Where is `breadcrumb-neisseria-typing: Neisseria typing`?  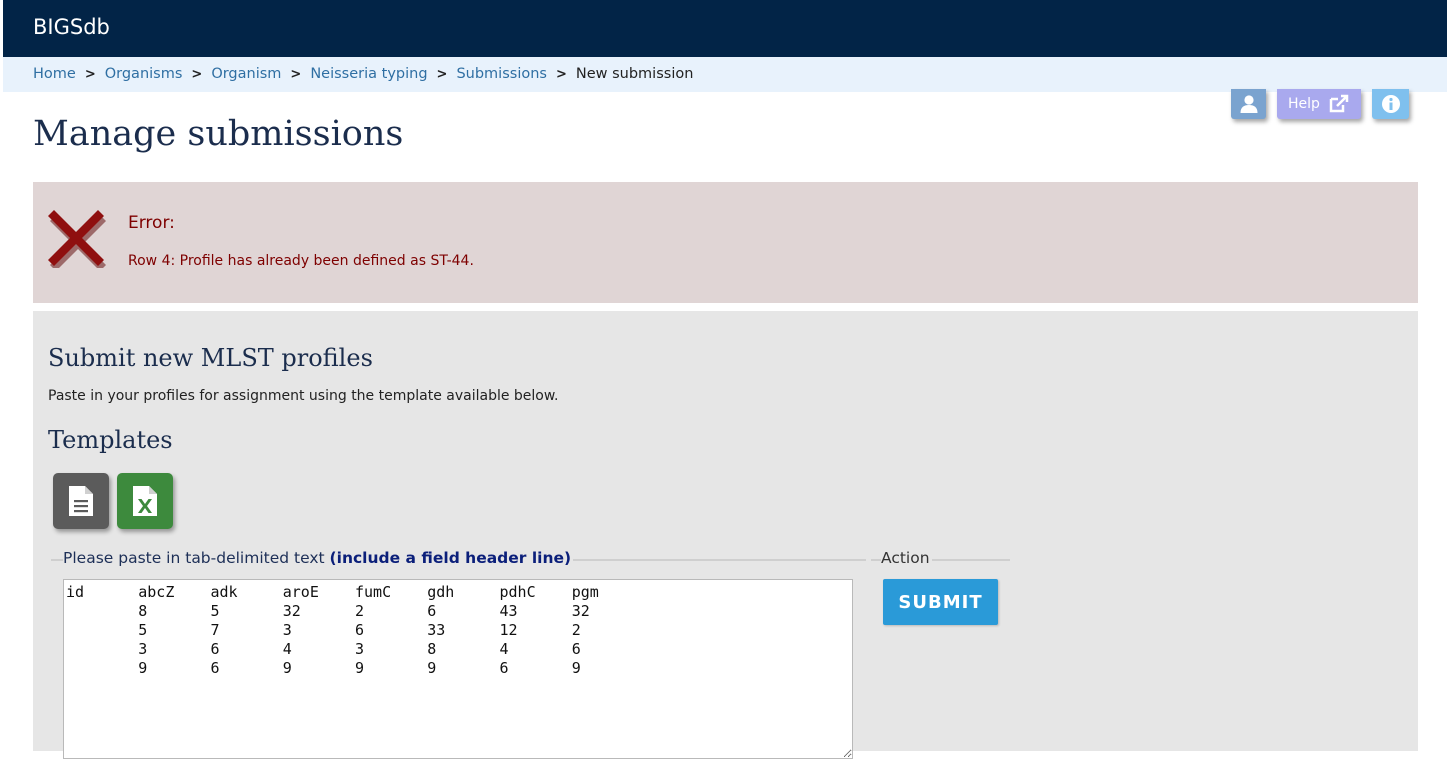 breadcrumb-neisseria-typing: Neisseria typing is located at coordinates (368, 74).